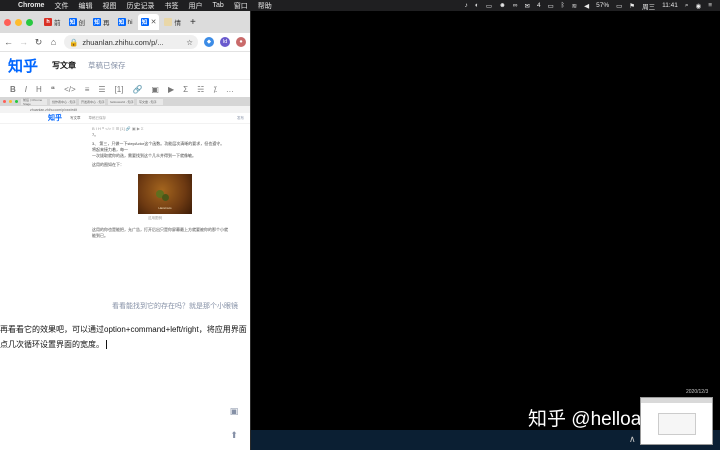  What do you see at coordinates (101, 22) in the screenshot?
I see `tab-3: 知 再` at bounding box center [101, 22].